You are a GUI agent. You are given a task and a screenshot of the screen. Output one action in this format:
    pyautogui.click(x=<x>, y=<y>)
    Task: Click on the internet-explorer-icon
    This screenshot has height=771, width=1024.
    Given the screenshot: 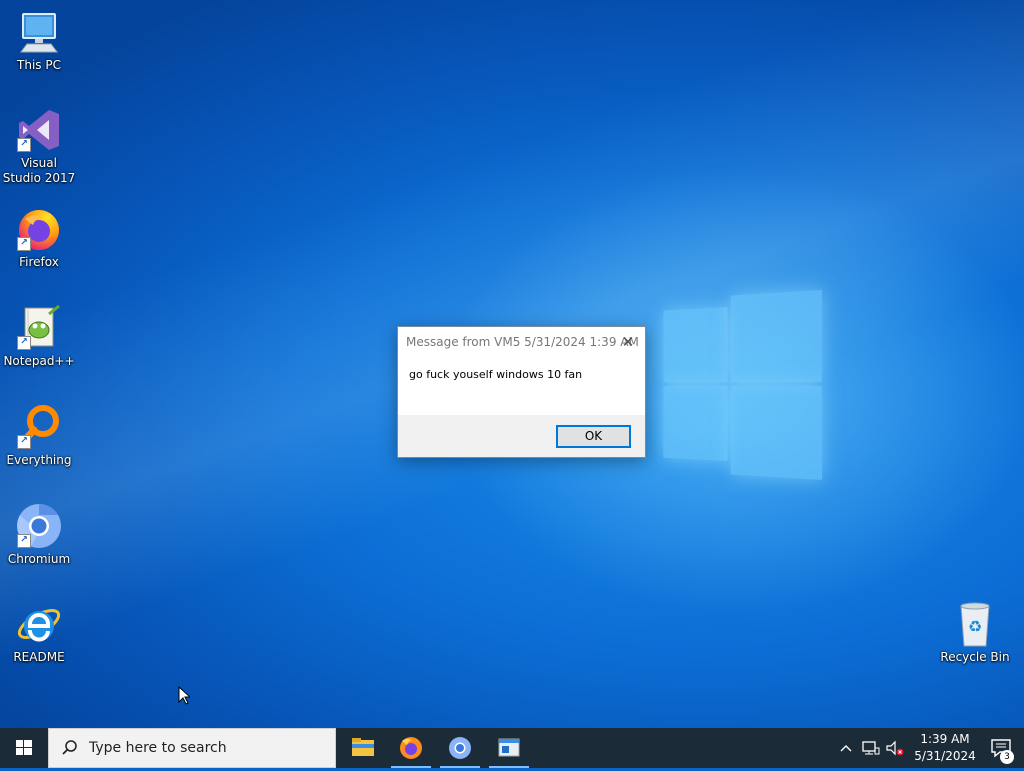 What is the action you would take?
    pyautogui.click(x=39, y=624)
    